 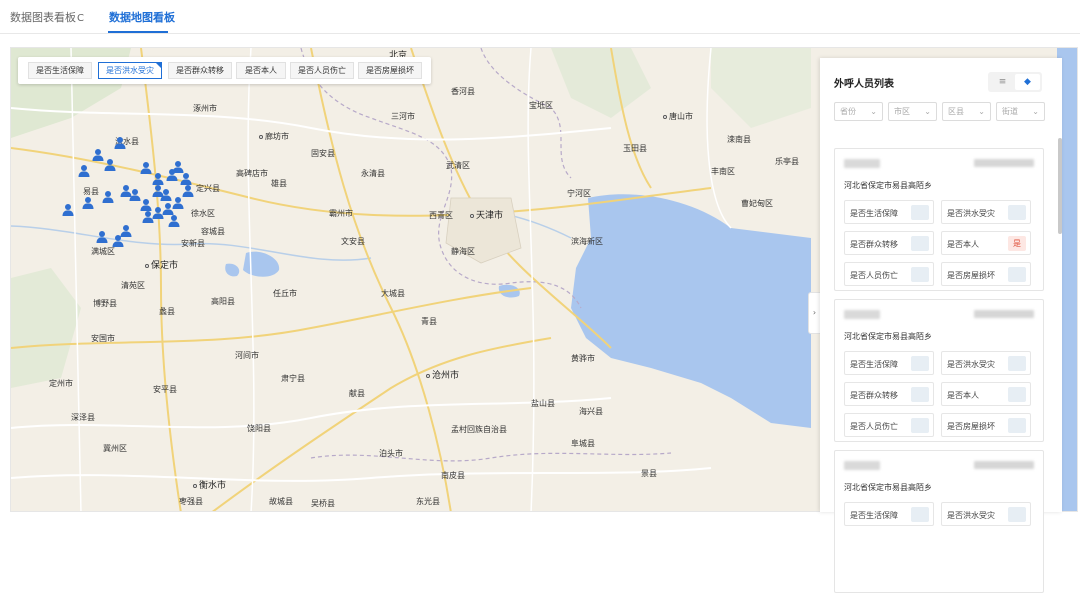 I want to click on map-city-label: 西青区, so click(x=441, y=215).